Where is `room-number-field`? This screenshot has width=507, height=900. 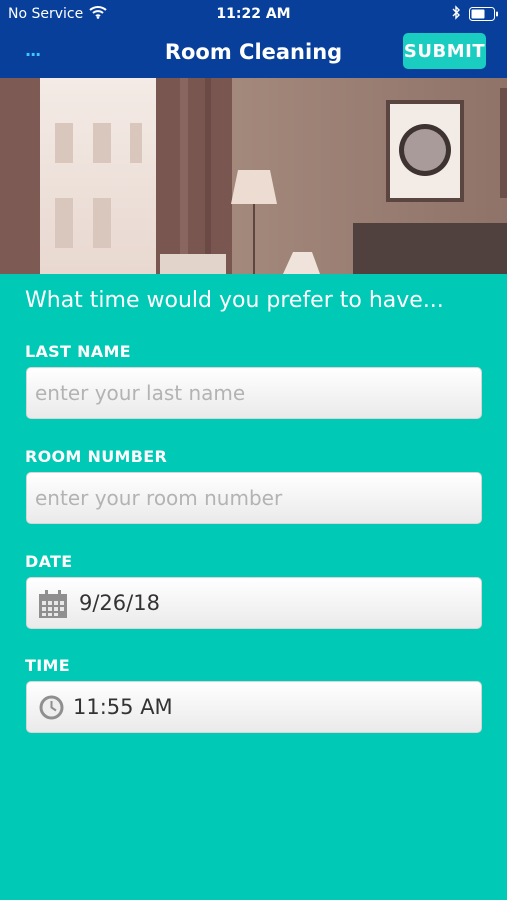
room-number-field is located at coordinates (254, 498).